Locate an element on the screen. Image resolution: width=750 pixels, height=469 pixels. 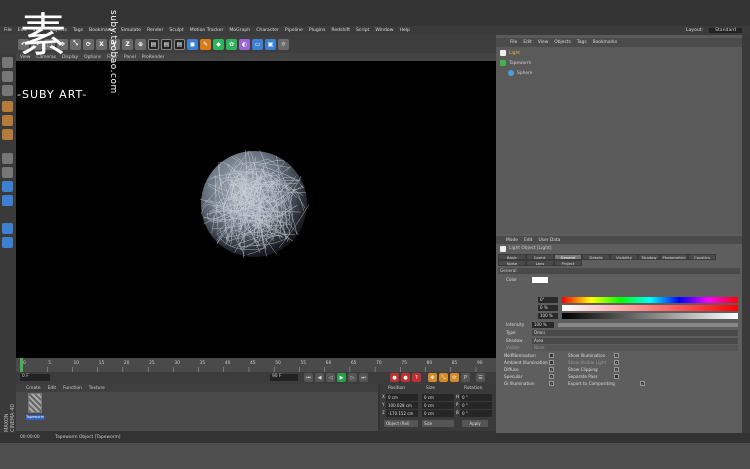
menu-item-character: Character is located at coordinates (267, 30).